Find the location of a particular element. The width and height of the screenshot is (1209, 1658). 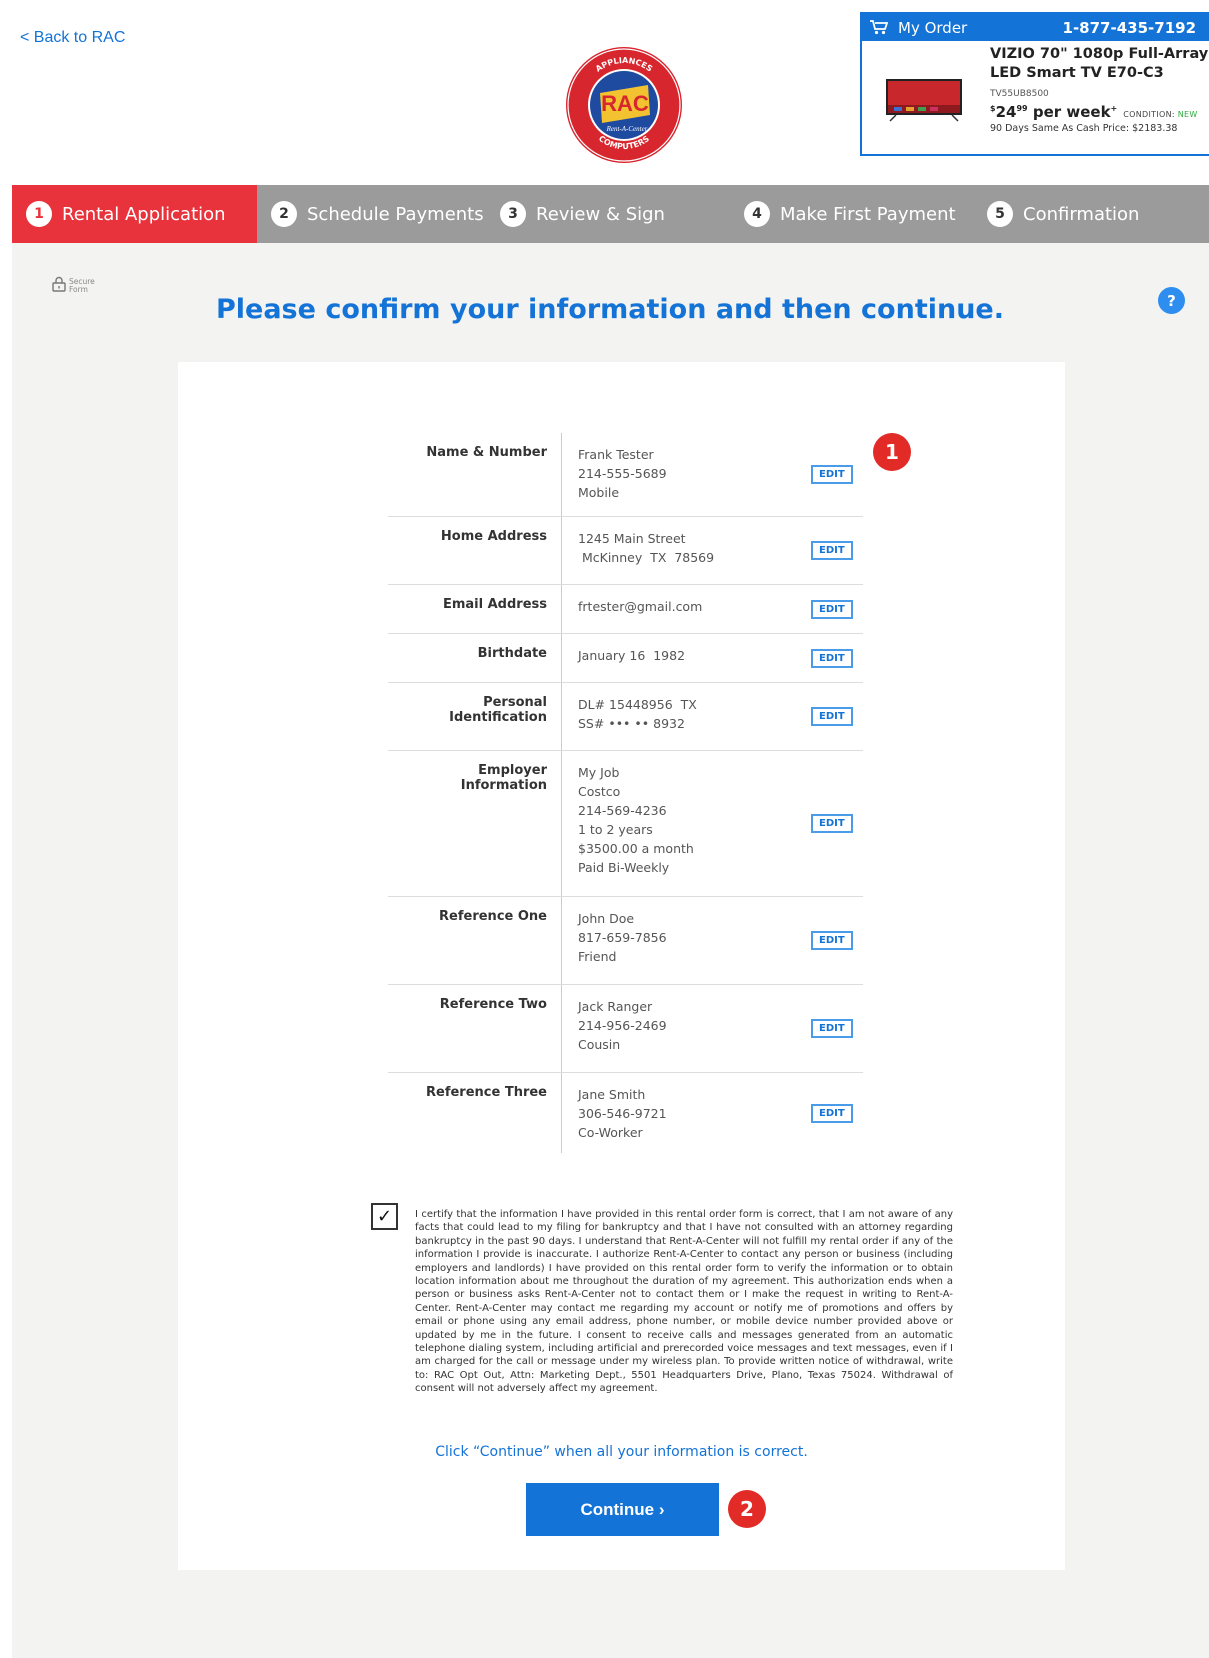

step-label: Rental Application is located at coordinates (144, 214).